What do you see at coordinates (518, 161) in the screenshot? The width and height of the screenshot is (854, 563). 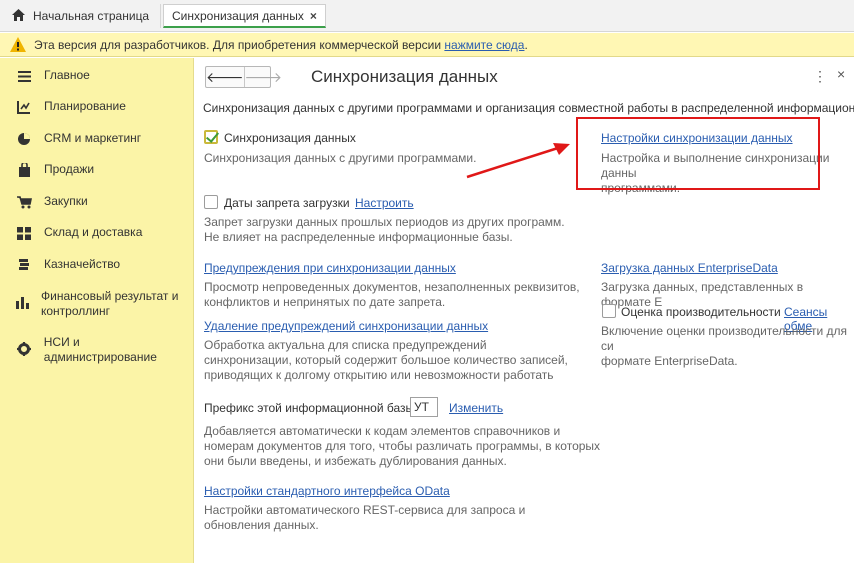 I see `annotation-arrow` at bounding box center [518, 161].